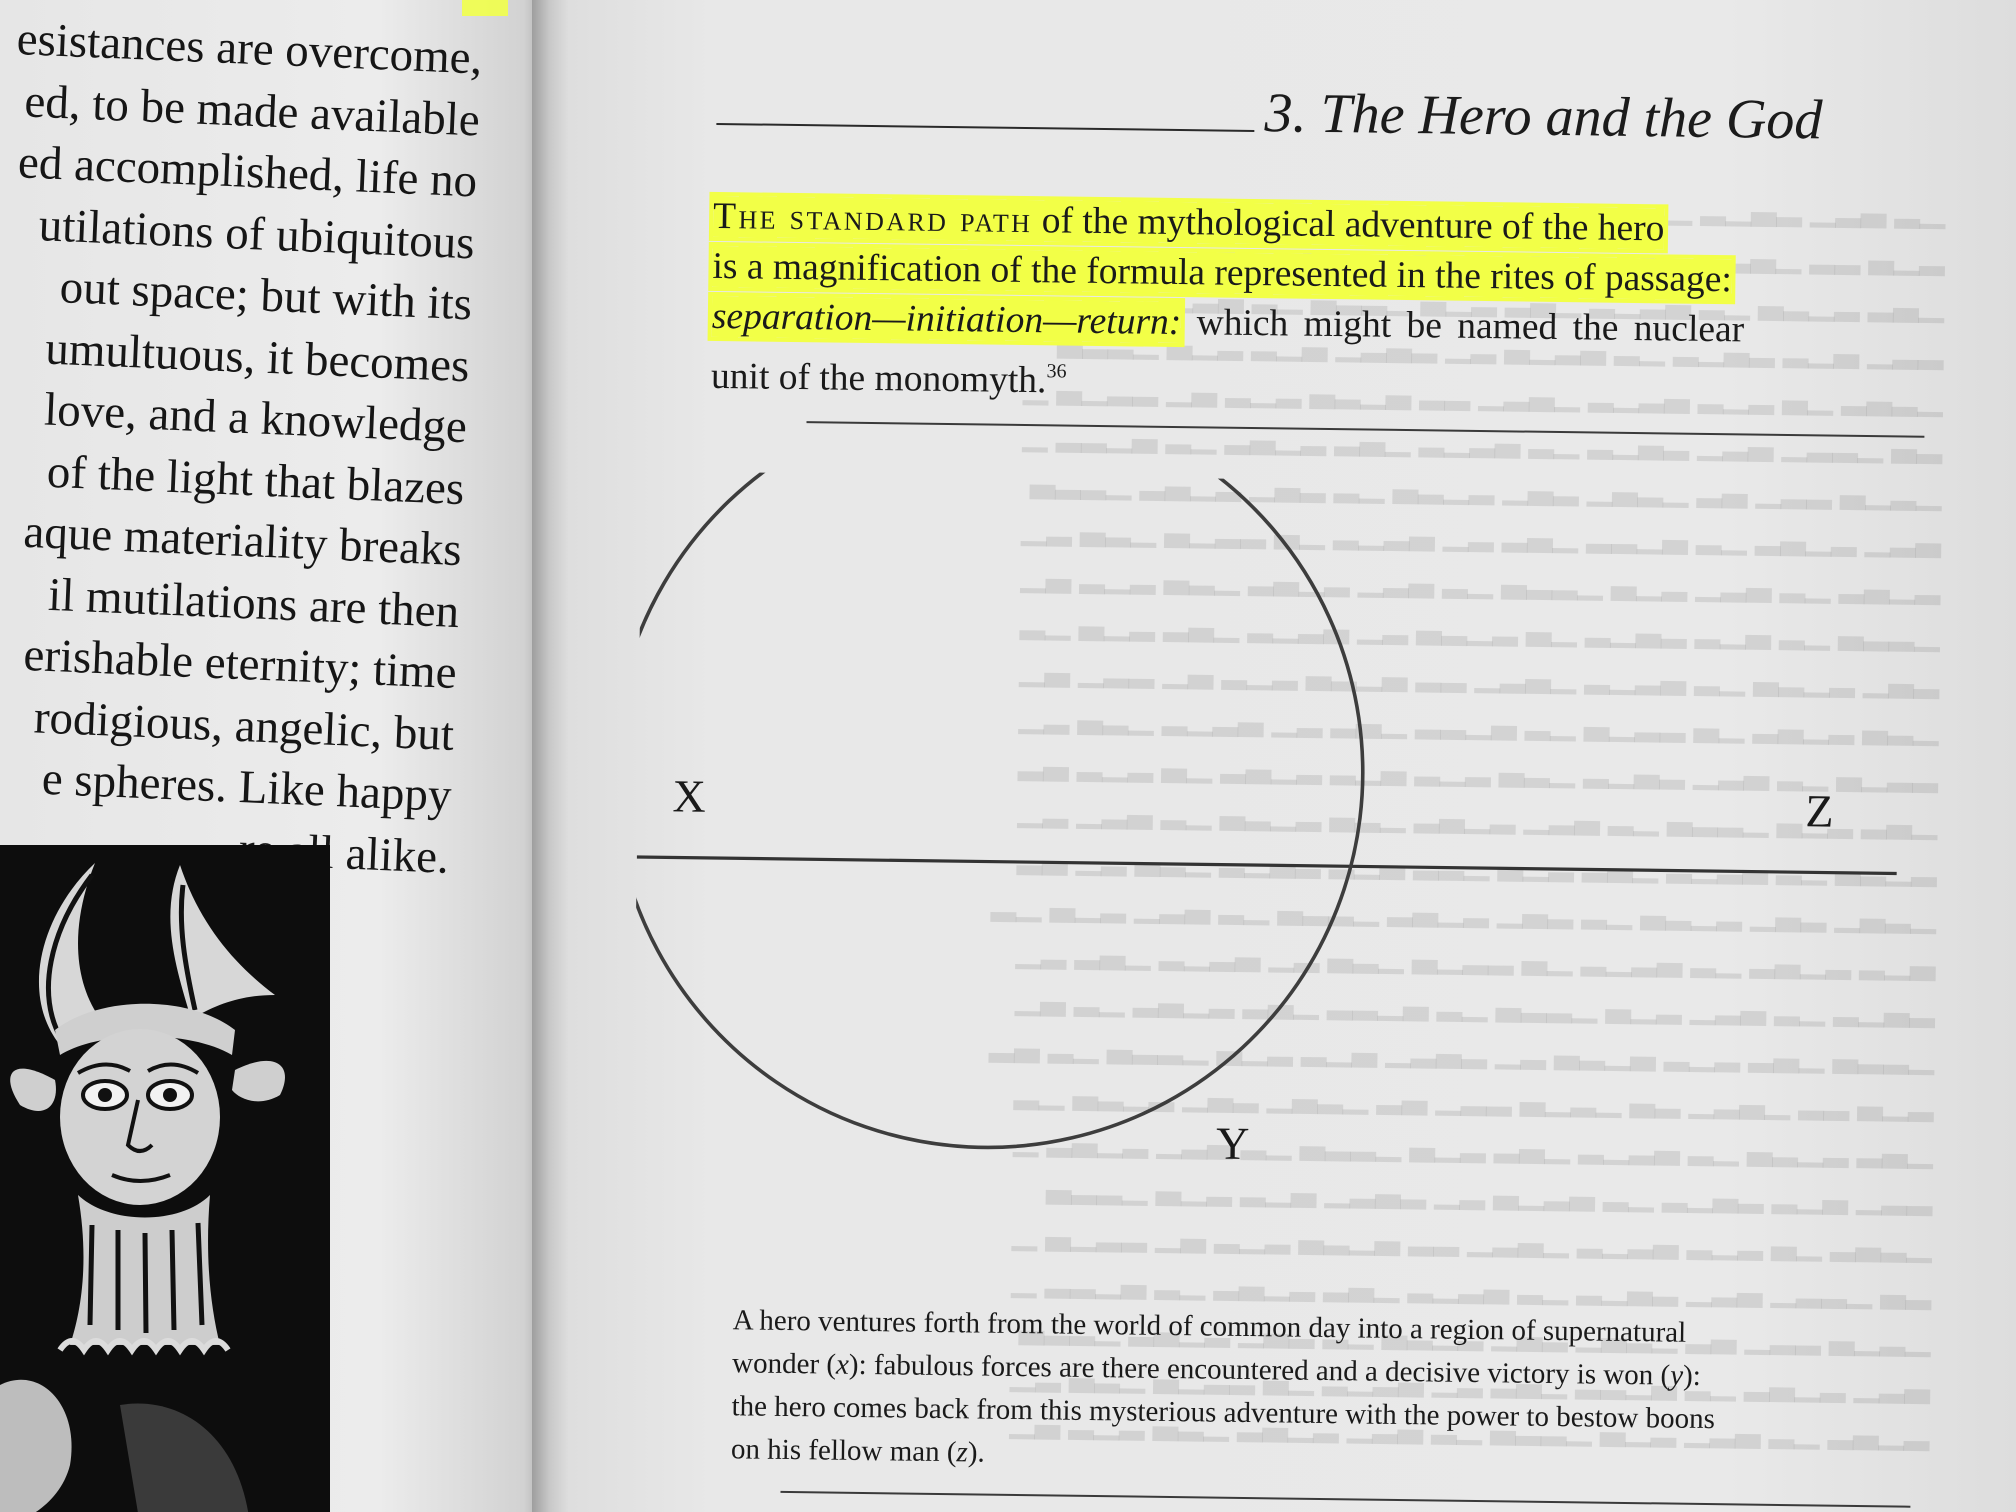 Image resolution: width=2016 pixels, height=1512 pixels. I want to click on caption-text: )., so click(976, 1452).